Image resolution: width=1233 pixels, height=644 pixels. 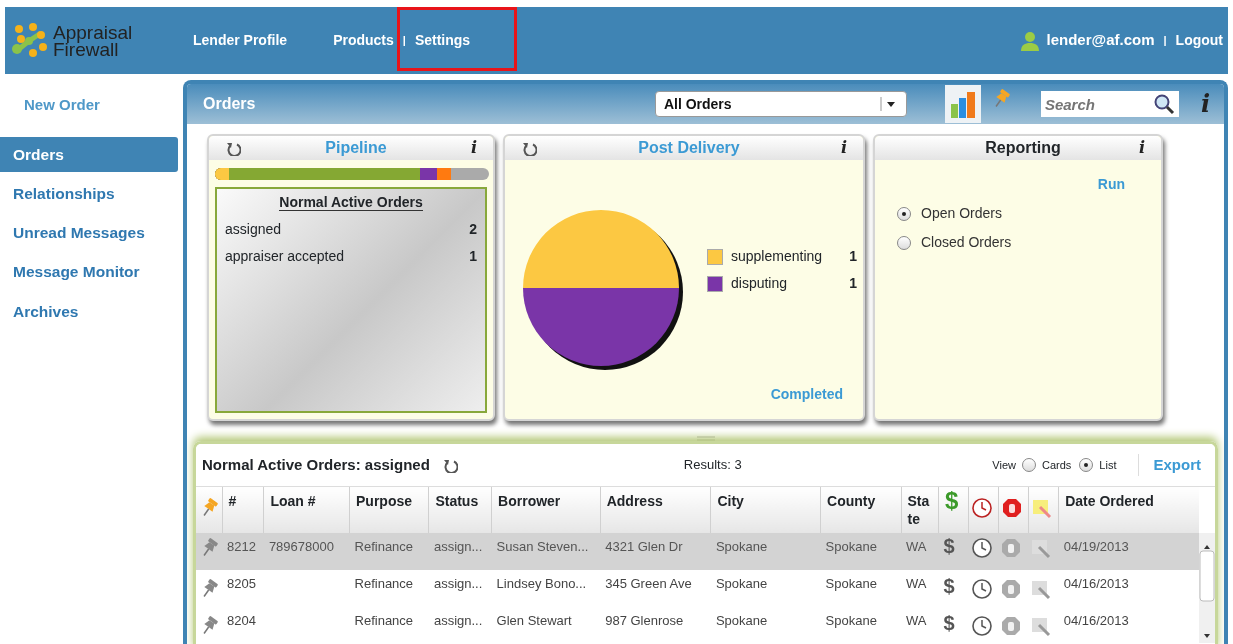 I want to click on radio-label: Cards, so click(x=1057, y=465).